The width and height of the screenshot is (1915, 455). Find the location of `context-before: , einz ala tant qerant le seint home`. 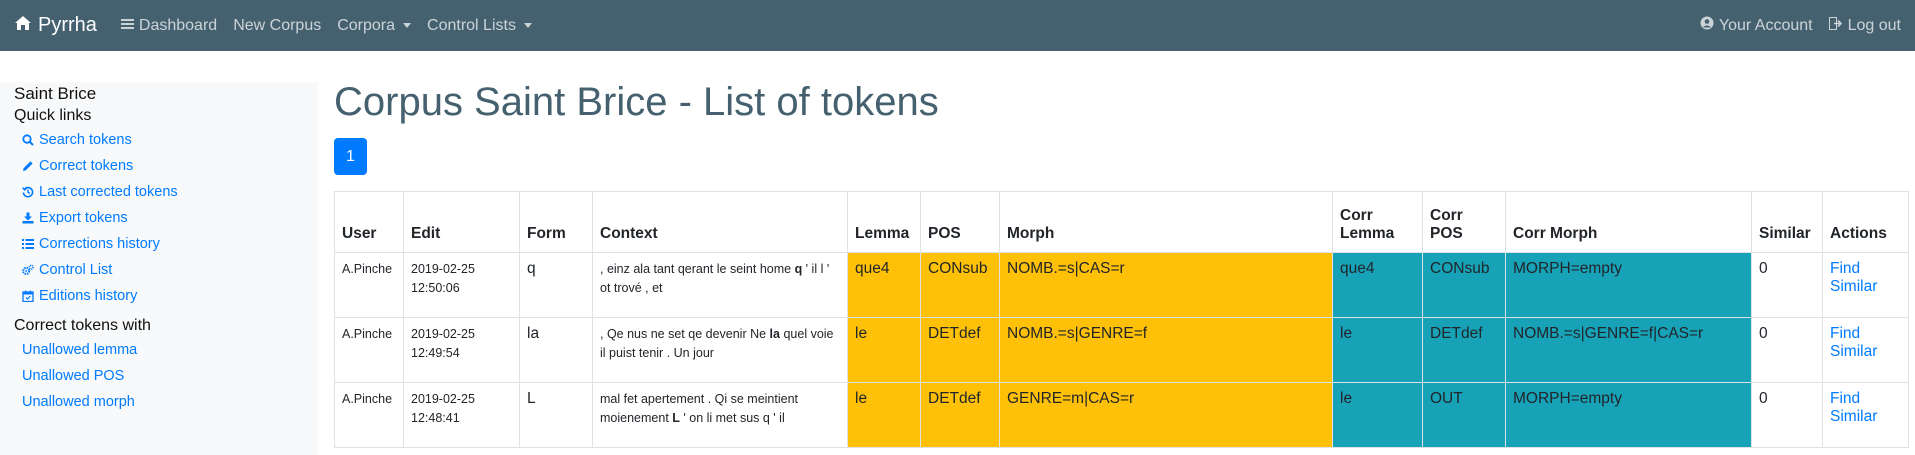

context-before: , einz ala tant qerant le seint home is located at coordinates (697, 269).